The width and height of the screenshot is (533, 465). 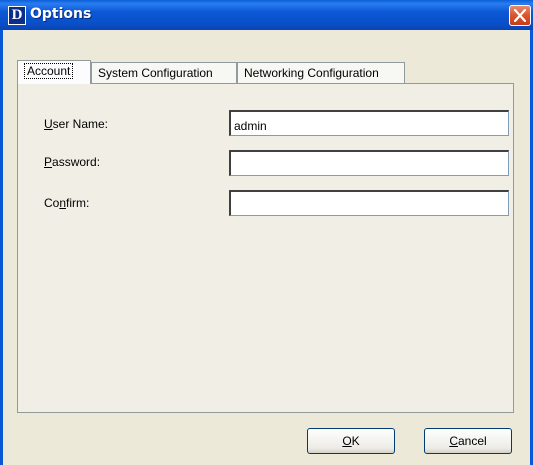 I want to click on title-bar: D Options, so click(x=266, y=15).